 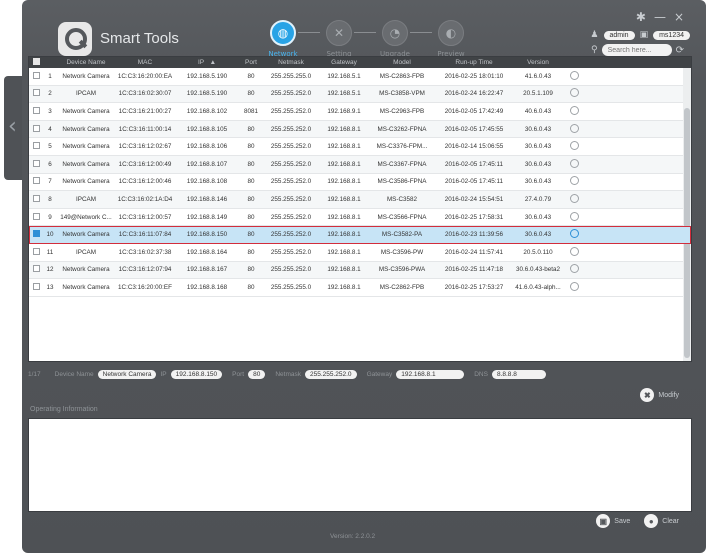 I want to click on ip-input: 192.168.8.150, so click(x=196, y=374).